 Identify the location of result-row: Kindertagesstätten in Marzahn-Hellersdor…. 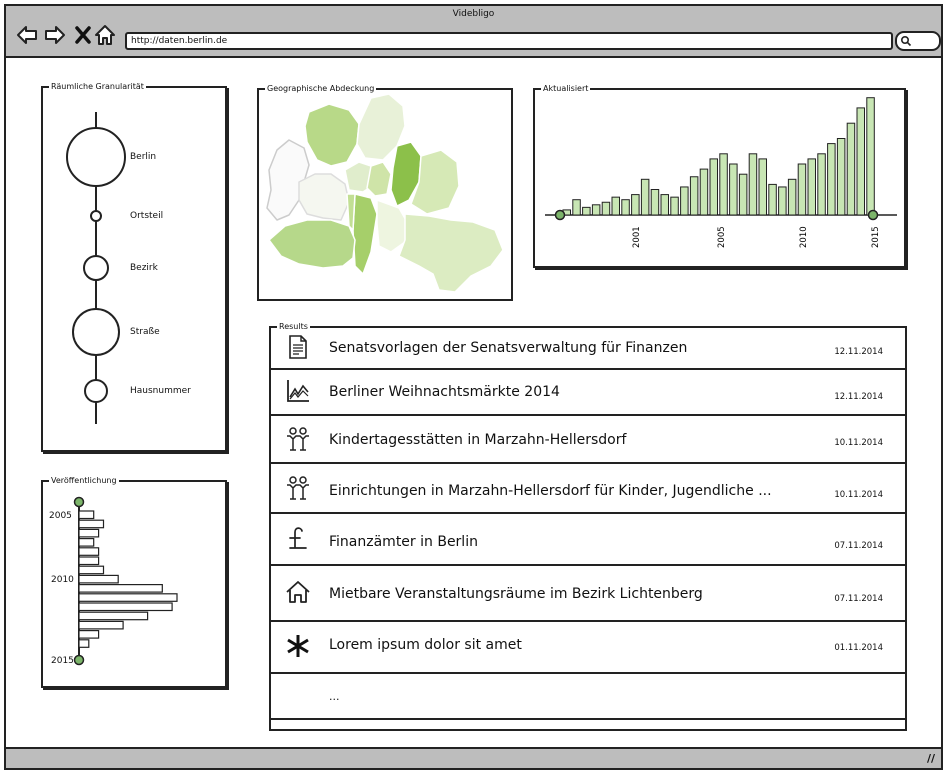
(588, 440).